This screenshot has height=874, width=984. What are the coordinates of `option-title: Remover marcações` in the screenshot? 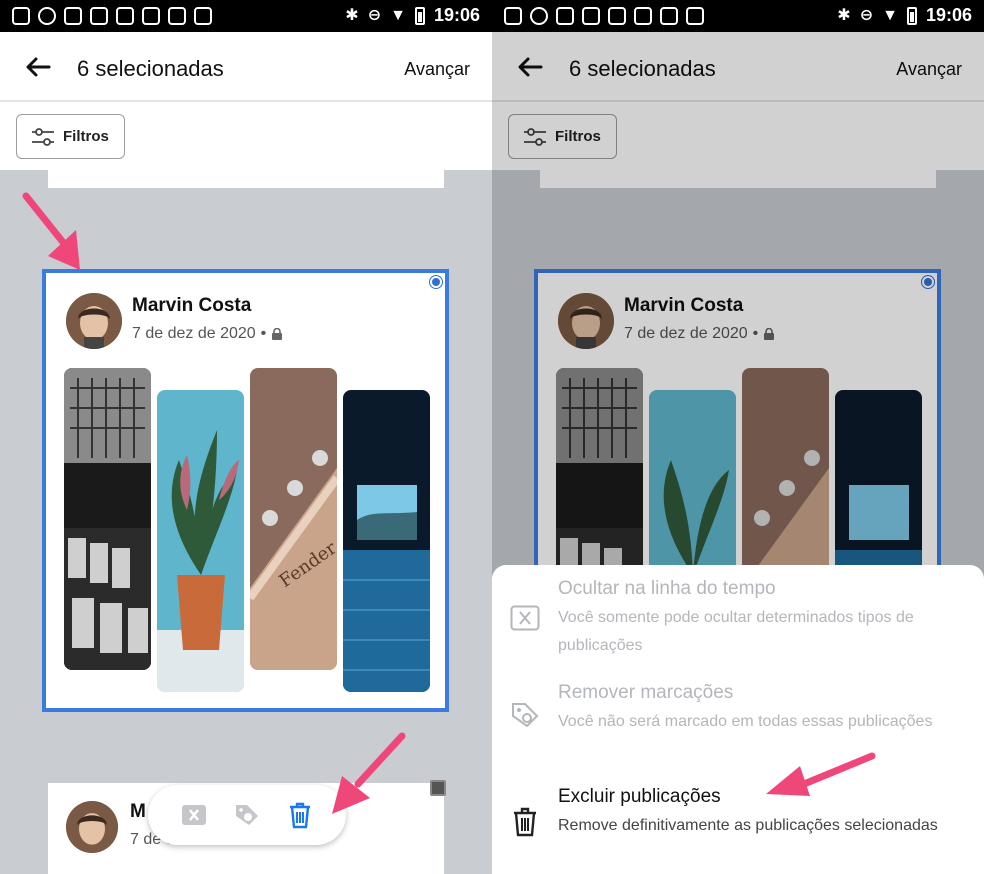 It's located at (646, 692).